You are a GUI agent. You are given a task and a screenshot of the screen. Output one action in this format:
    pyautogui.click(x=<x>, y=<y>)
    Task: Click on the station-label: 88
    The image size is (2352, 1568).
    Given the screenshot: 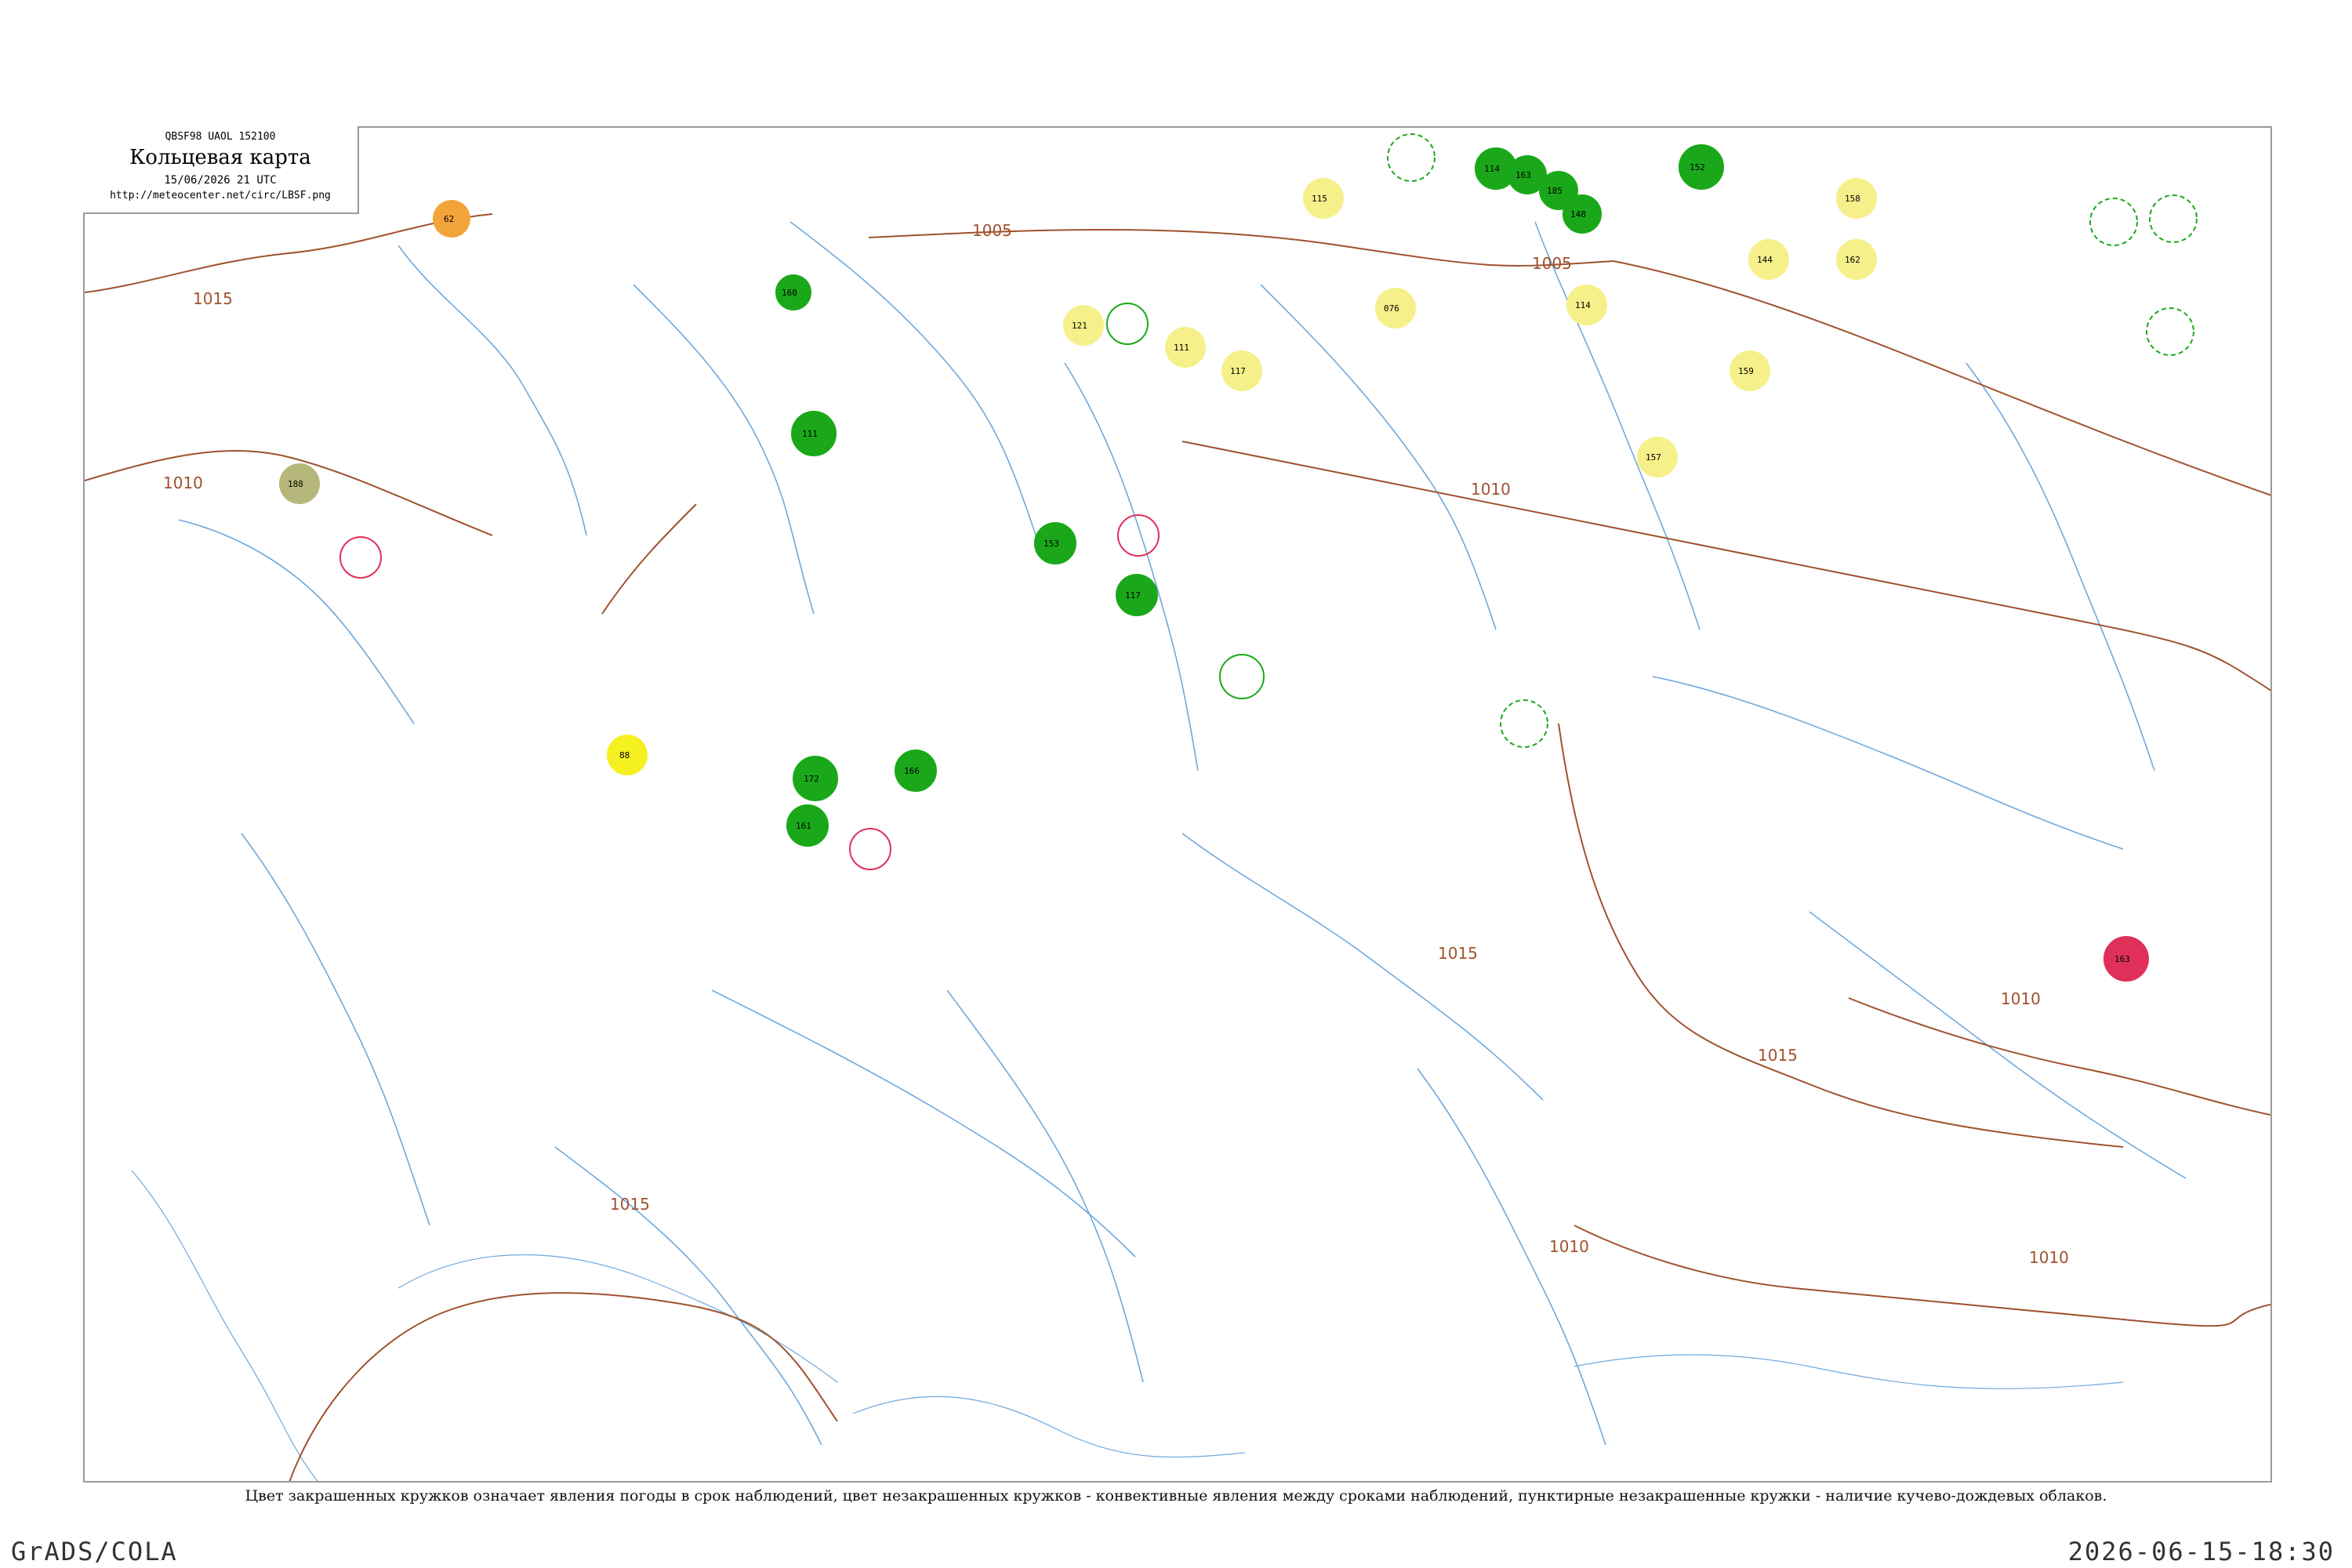 What is the action you would take?
    pyautogui.click(x=624, y=755)
    